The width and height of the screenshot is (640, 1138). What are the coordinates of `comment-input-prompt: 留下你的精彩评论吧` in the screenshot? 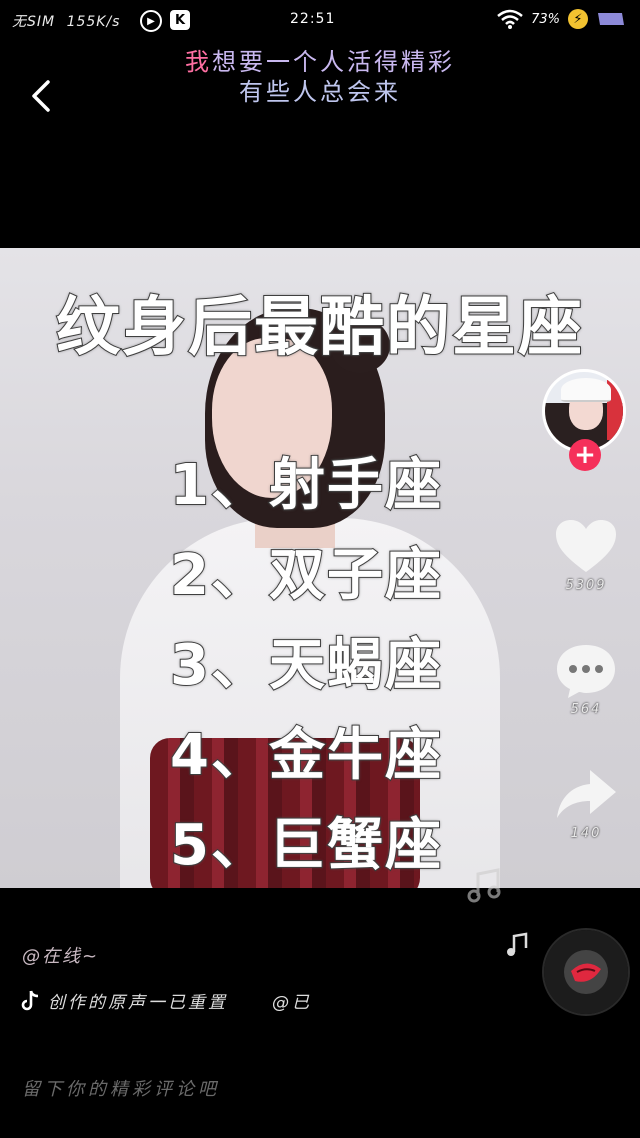 It's located at (121, 1088).